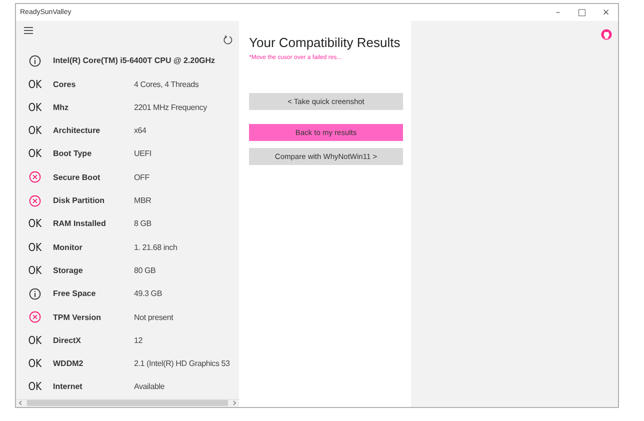  What do you see at coordinates (234, 403) in the screenshot?
I see `scroll-right-icon` at bounding box center [234, 403].